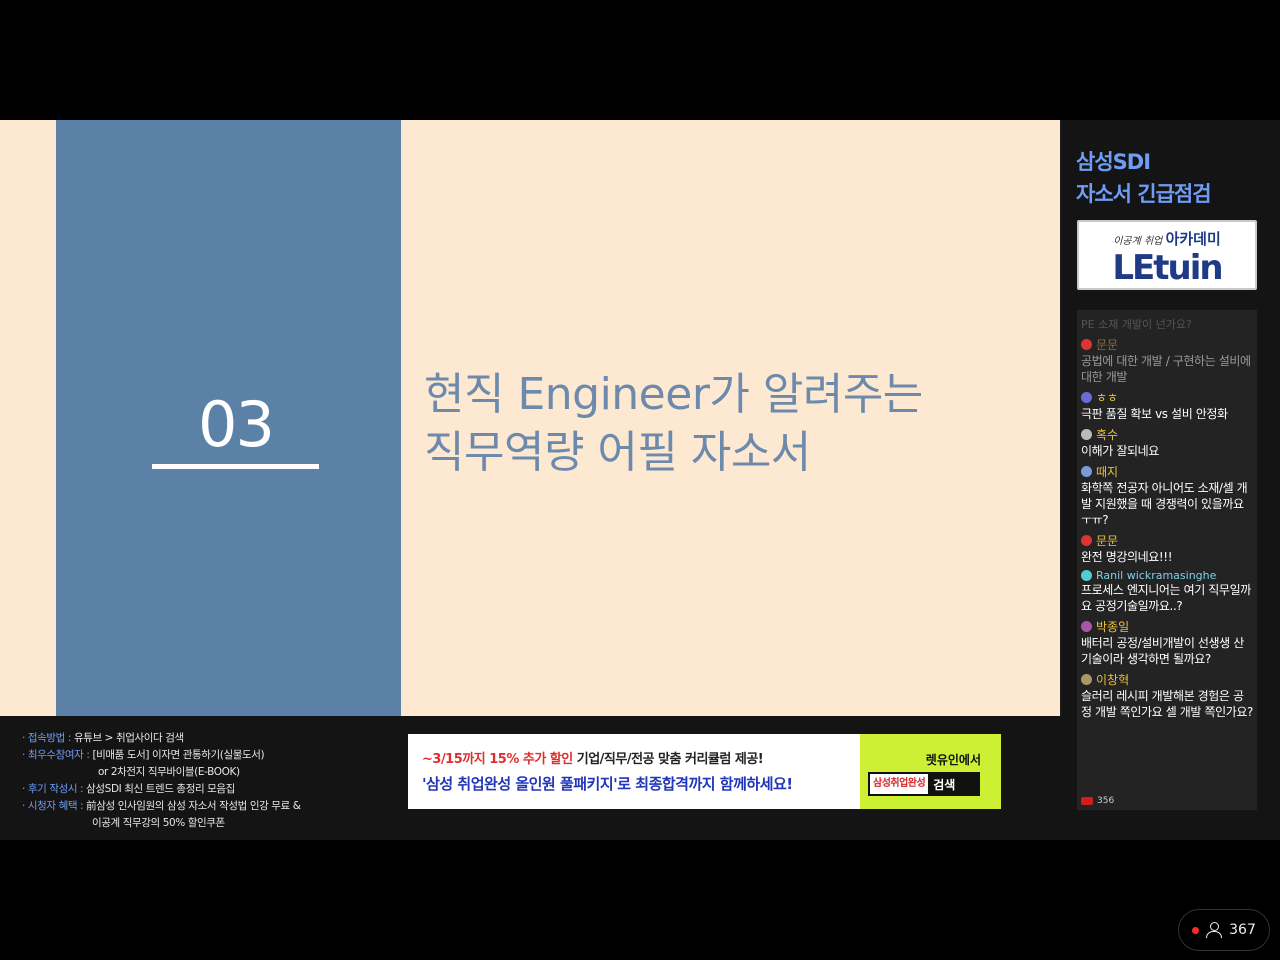 The width and height of the screenshot is (1280, 960). I want to click on chat-author: 혹수, so click(1167, 434).